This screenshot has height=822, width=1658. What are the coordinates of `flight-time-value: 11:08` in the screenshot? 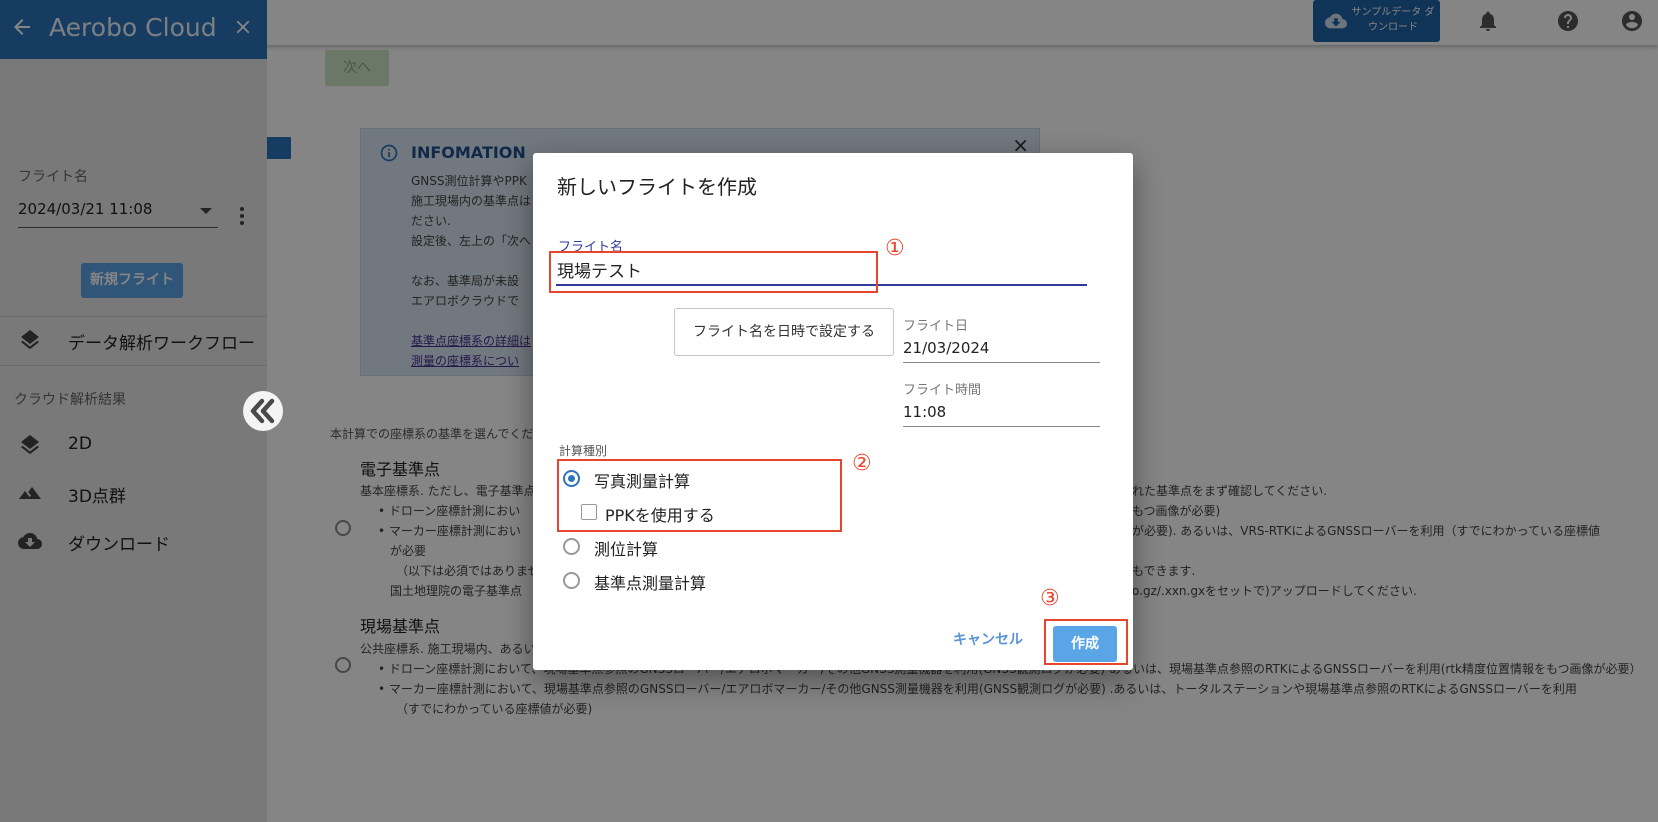 It's located at (925, 412).